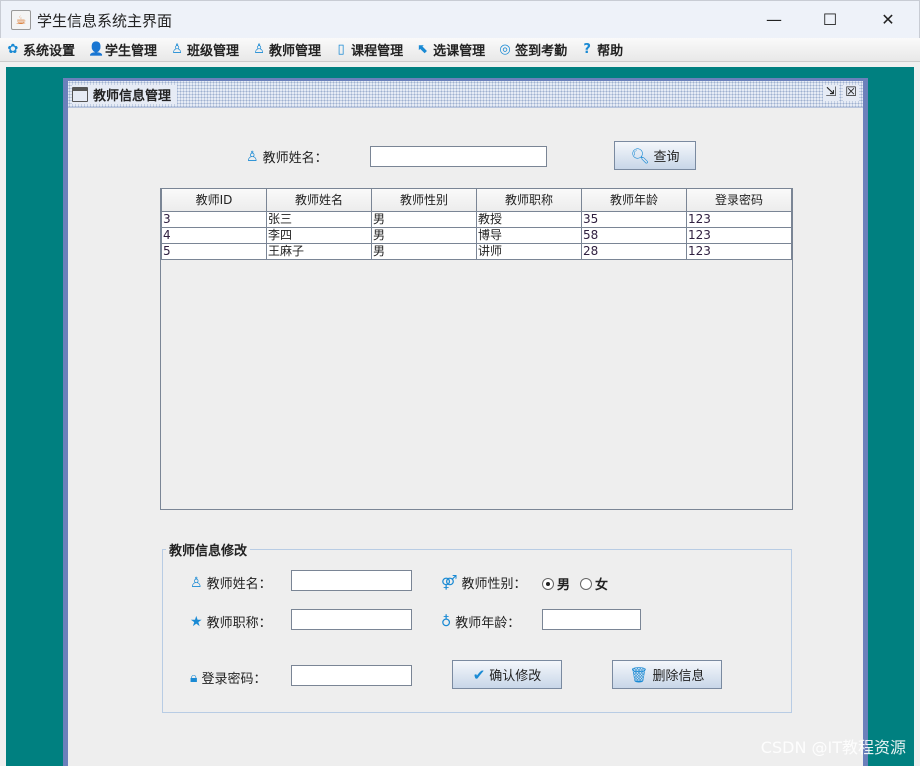 This screenshot has width=920, height=766. I want to click on column-header: 教师ID, so click(214, 200).